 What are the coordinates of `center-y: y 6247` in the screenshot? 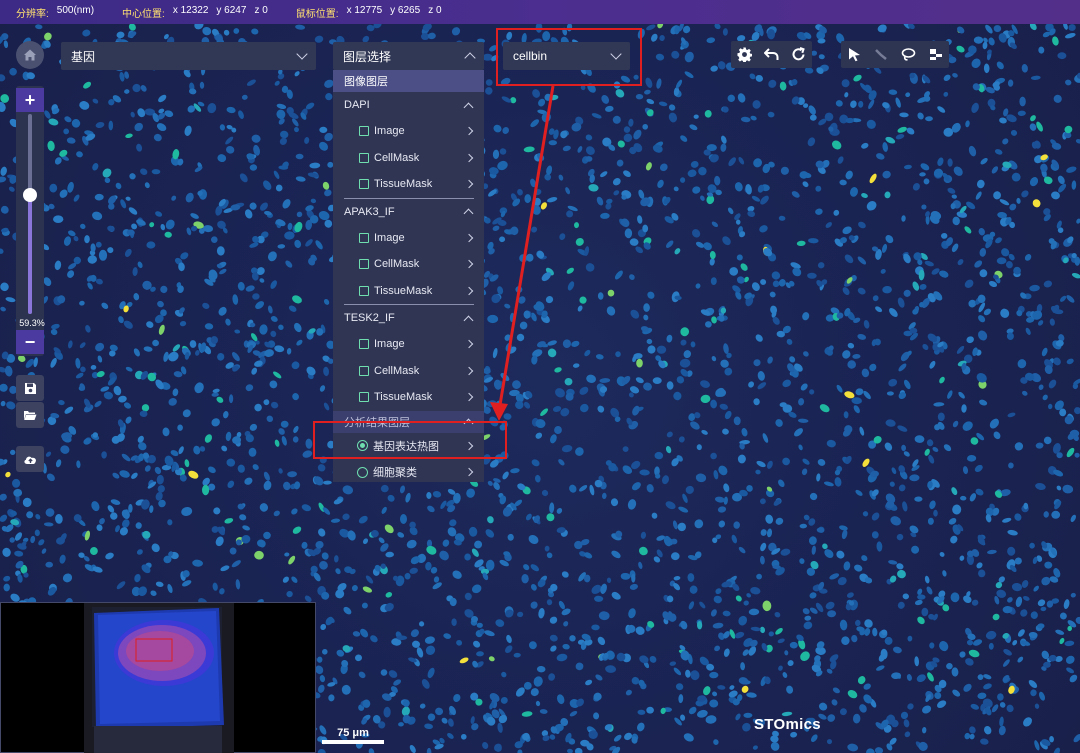 It's located at (231, 10).